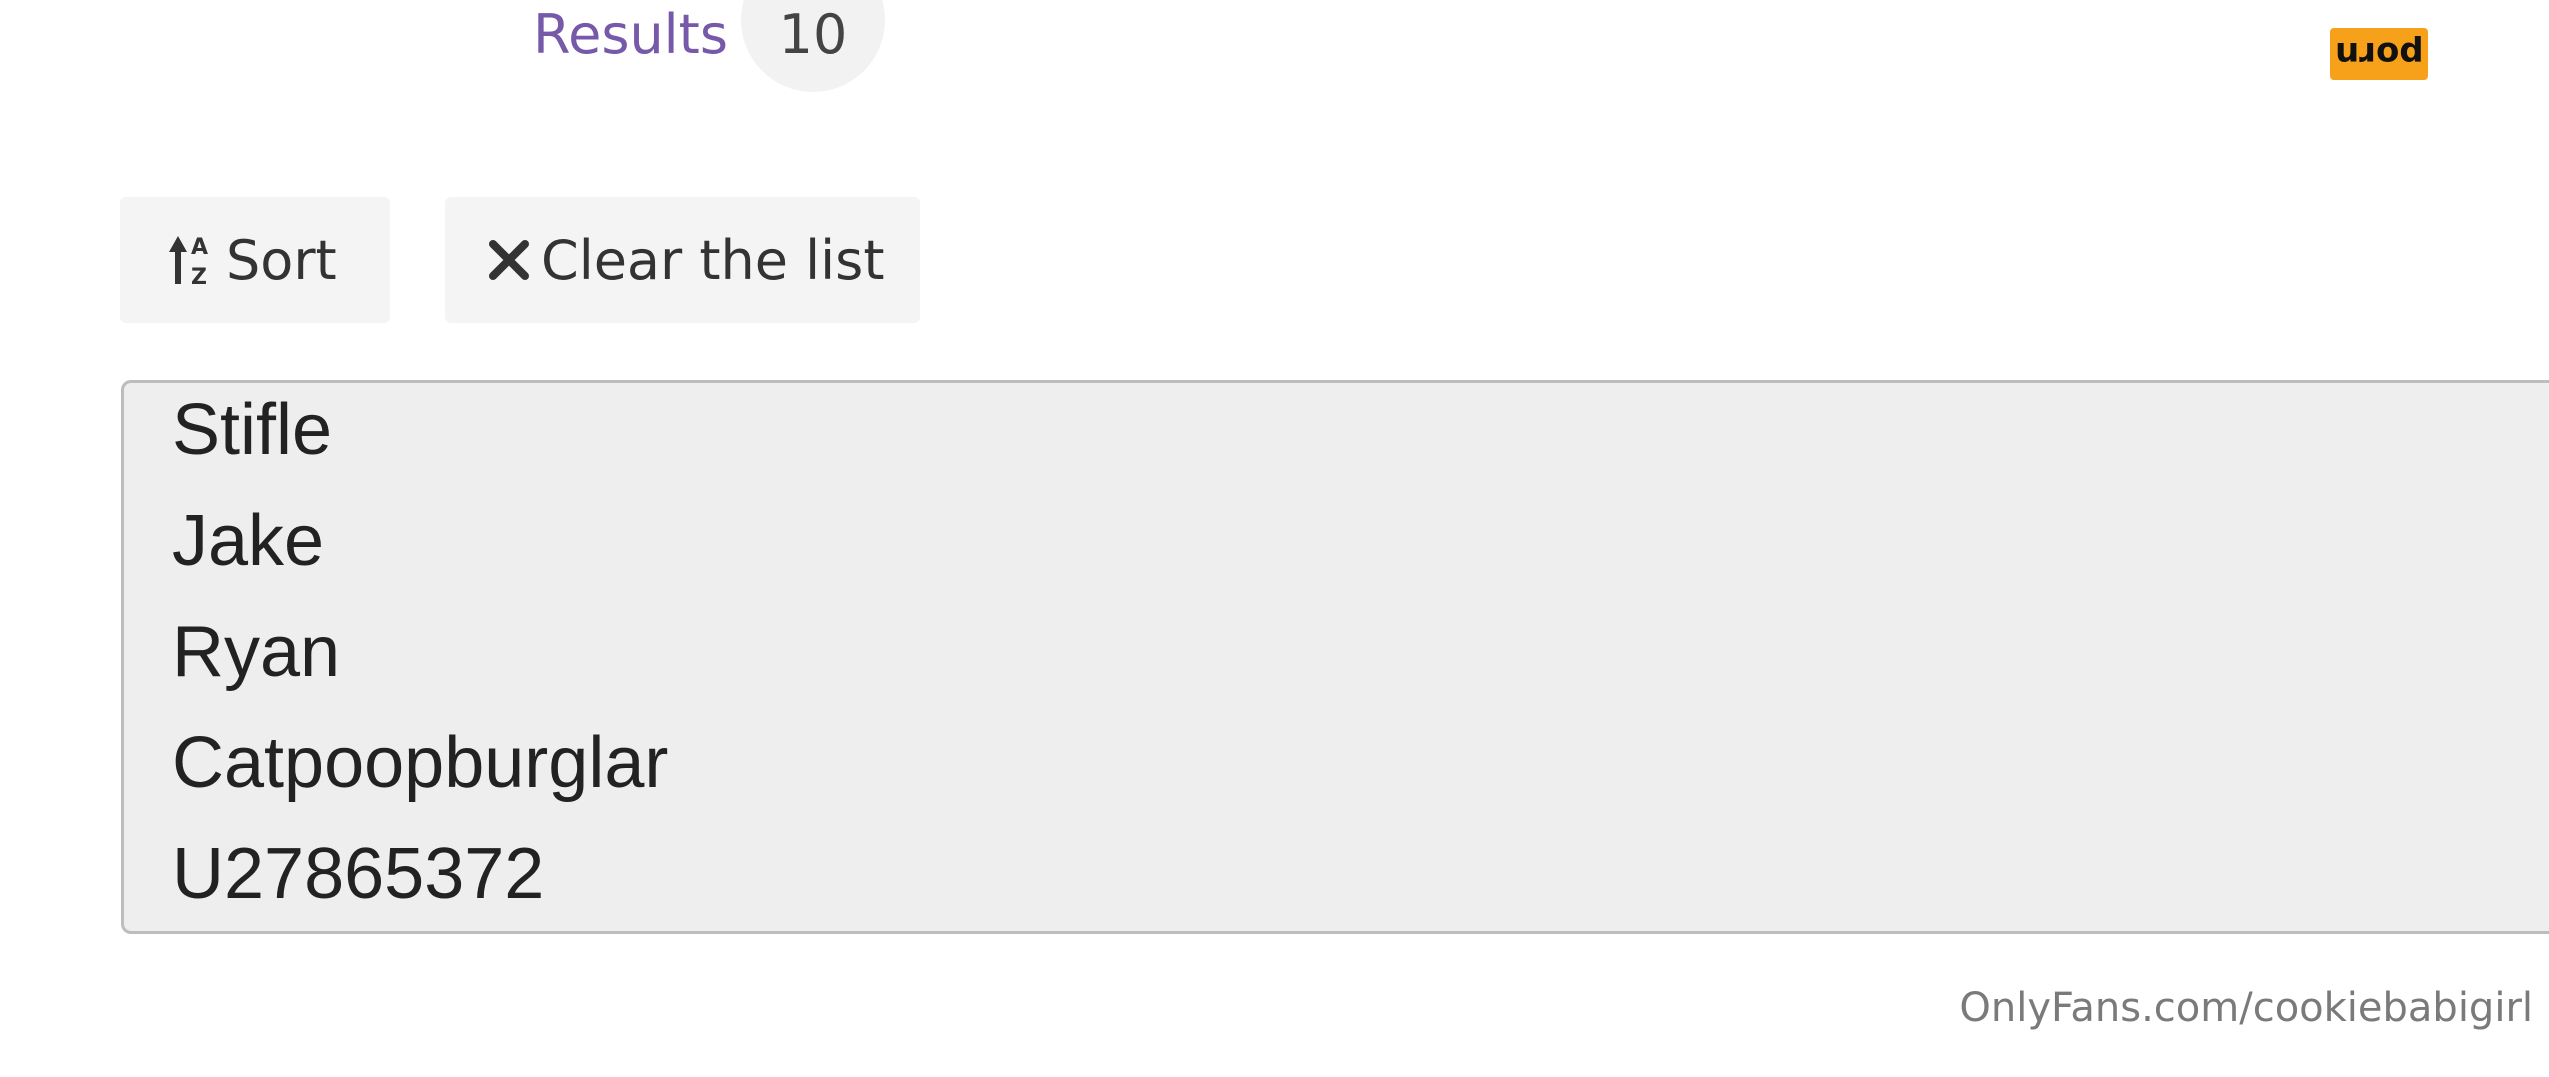 This screenshot has width=2549, height=1077. Describe the element at coordinates (2246, 1008) in the screenshot. I see `watermark-text: OnlyFans.com/cookiebabigirl` at that location.